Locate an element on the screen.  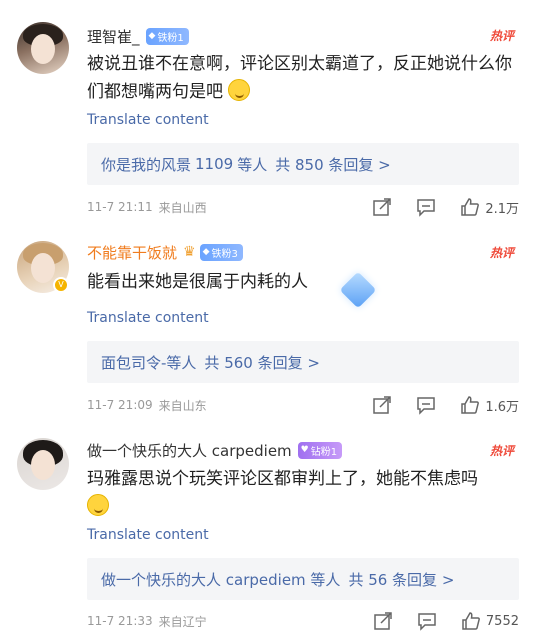
username: 做一个快乐的大人 carpediem is located at coordinates (189, 450).